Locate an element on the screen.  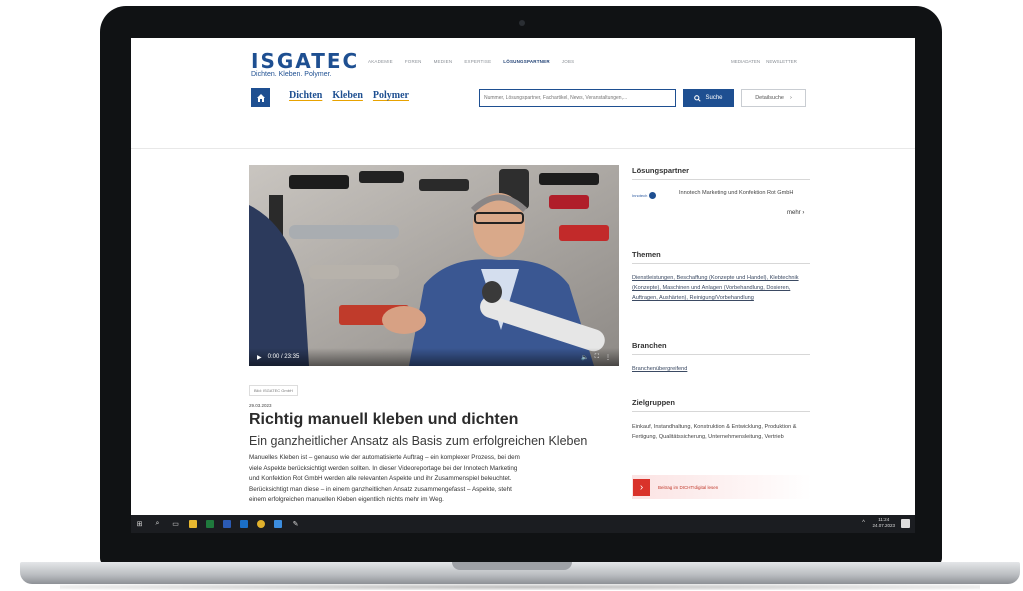
partner-logo: Innotech is located at coordinates (648, 195).